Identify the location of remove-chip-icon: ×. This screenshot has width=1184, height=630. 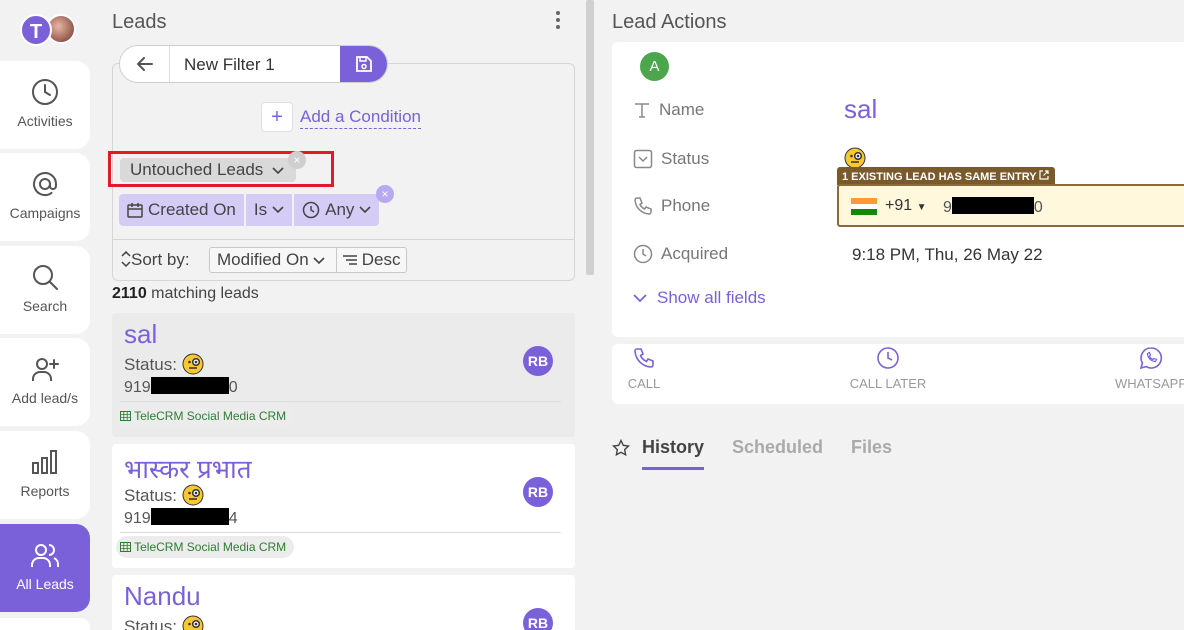
(297, 160).